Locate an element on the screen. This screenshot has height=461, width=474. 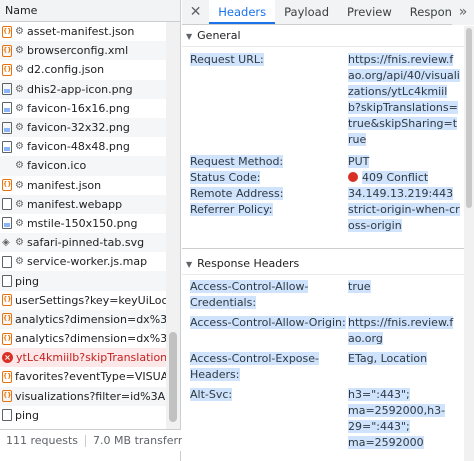
request-row: {} ⚙ d2.config.json is located at coordinates (83, 69).